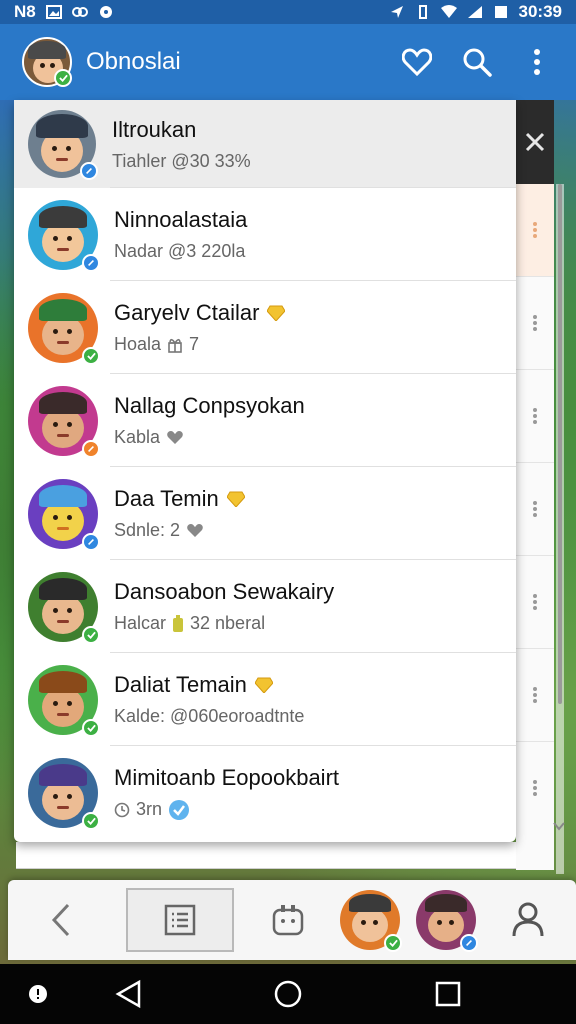 The height and width of the screenshot is (1024, 576). What do you see at coordinates (181, 219) in the screenshot?
I see `friend-name: Ninnoalastaia` at bounding box center [181, 219].